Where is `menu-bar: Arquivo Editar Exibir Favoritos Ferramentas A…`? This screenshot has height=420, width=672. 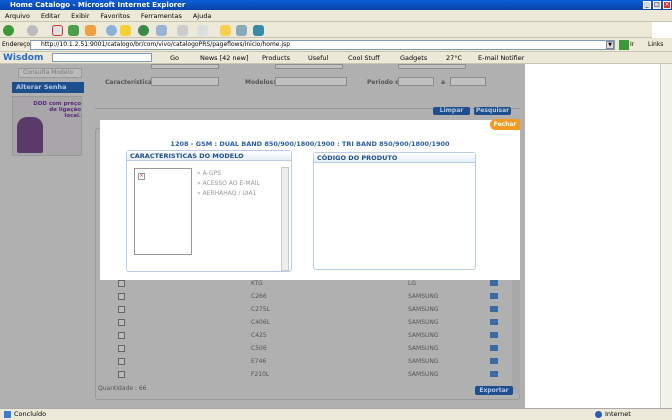 menu-bar: Arquivo Editar Exibir Favoritos Ferramentas A… is located at coordinates (336, 16).